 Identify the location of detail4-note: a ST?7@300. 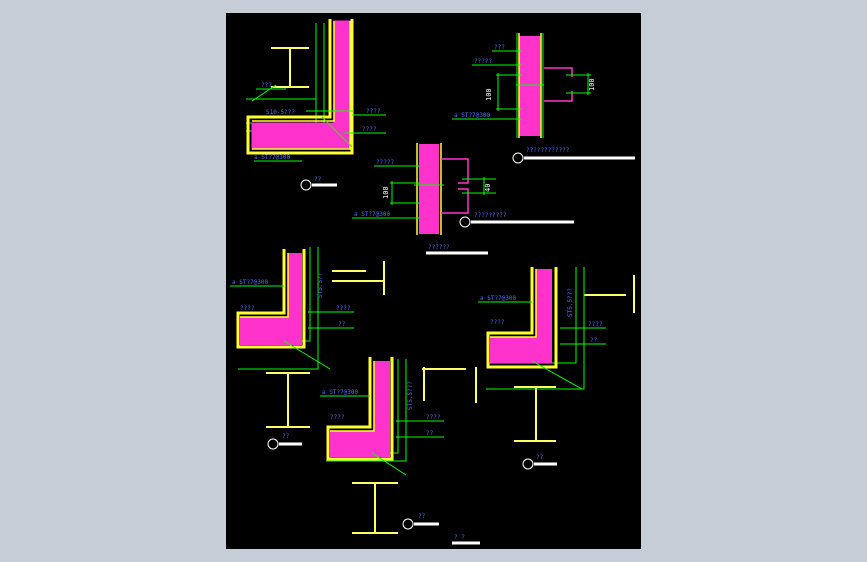
(250, 282).